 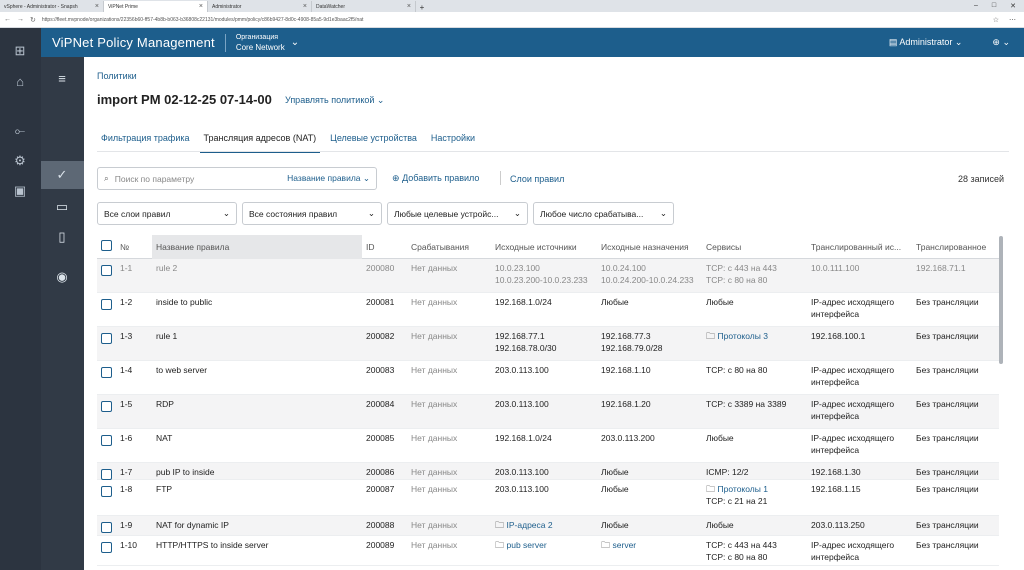 I want to click on search-input: ⌕ Поиск по параметру Название правила ⌄, so click(x=237, y=178).